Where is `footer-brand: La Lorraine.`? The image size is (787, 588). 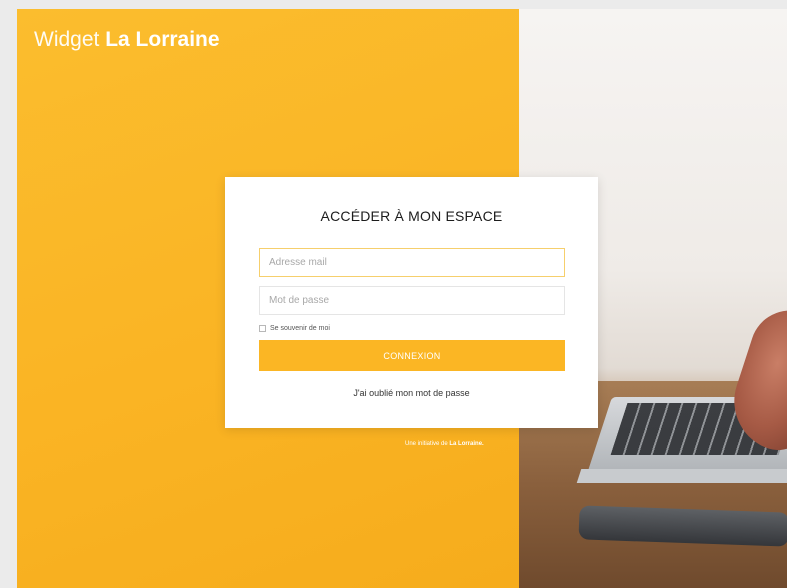 footer-brand: La Lorraine. is located at coordinates (466, 444).